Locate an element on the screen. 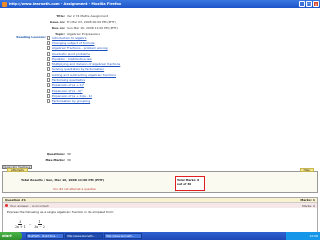  fraction-1: 3 2x + 1 is located at coordinates (20, 224).